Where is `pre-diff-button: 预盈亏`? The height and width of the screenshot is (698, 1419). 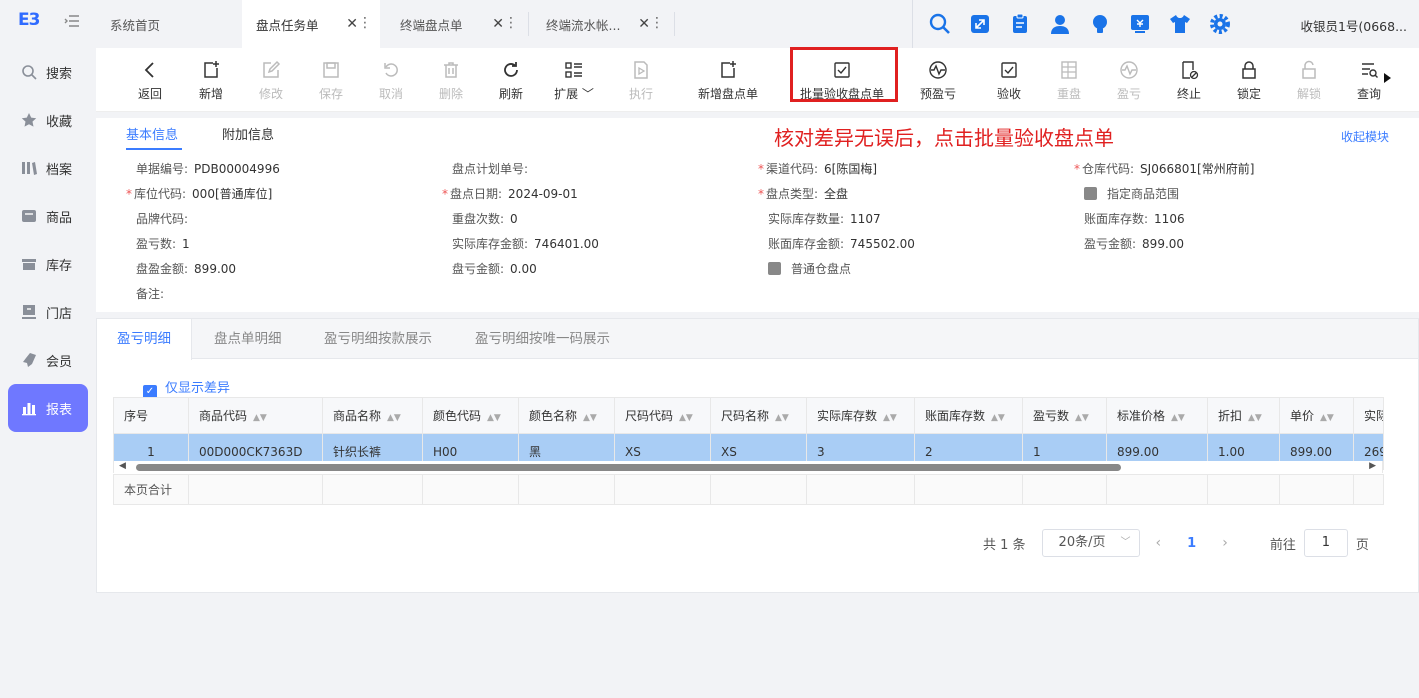
pre-diff-button: 预盈亏 is located at coordinates (938, 80).